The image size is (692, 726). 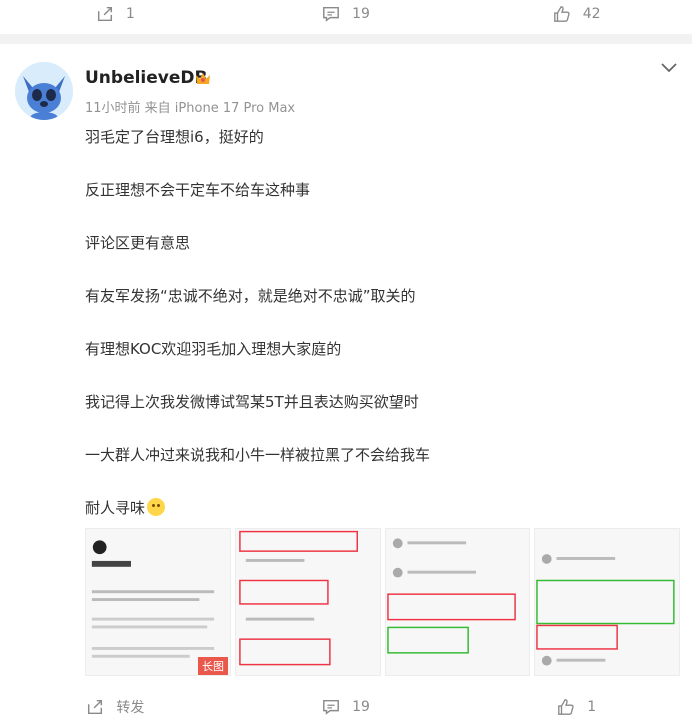 I want to click on smile-emoji-icon, so click(x=156, y=507).